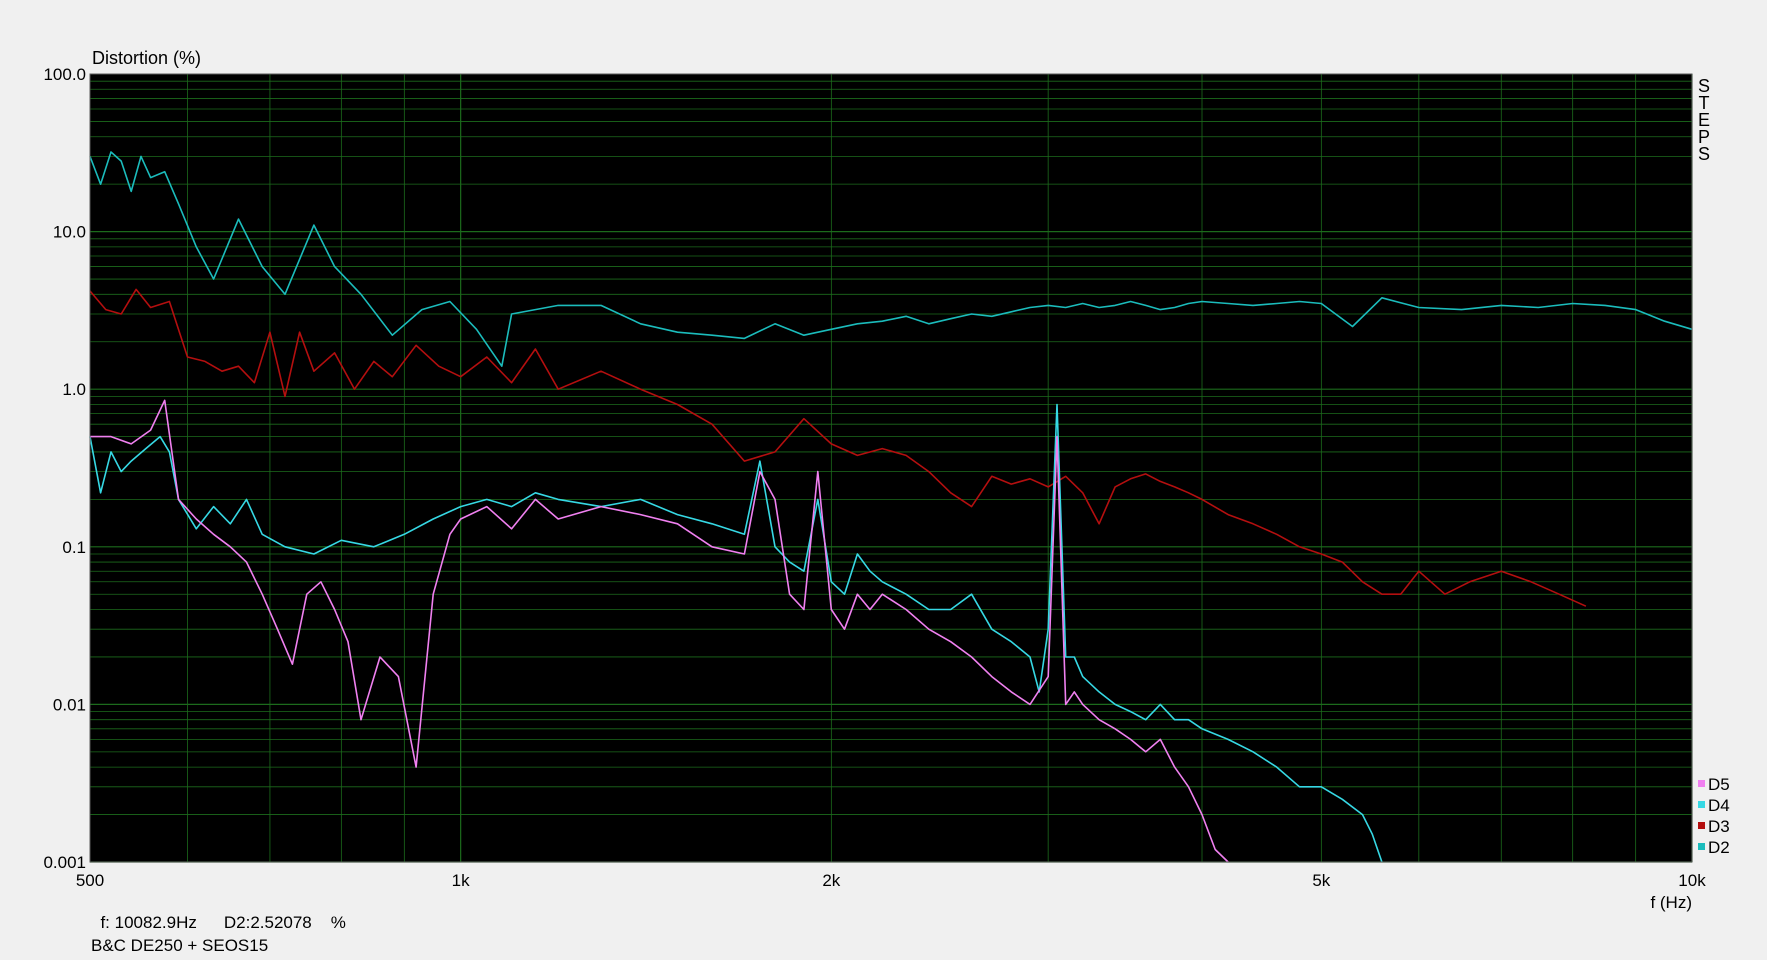  I want to click on legend: D5 D4 D3 D2, so click(1714, 816).